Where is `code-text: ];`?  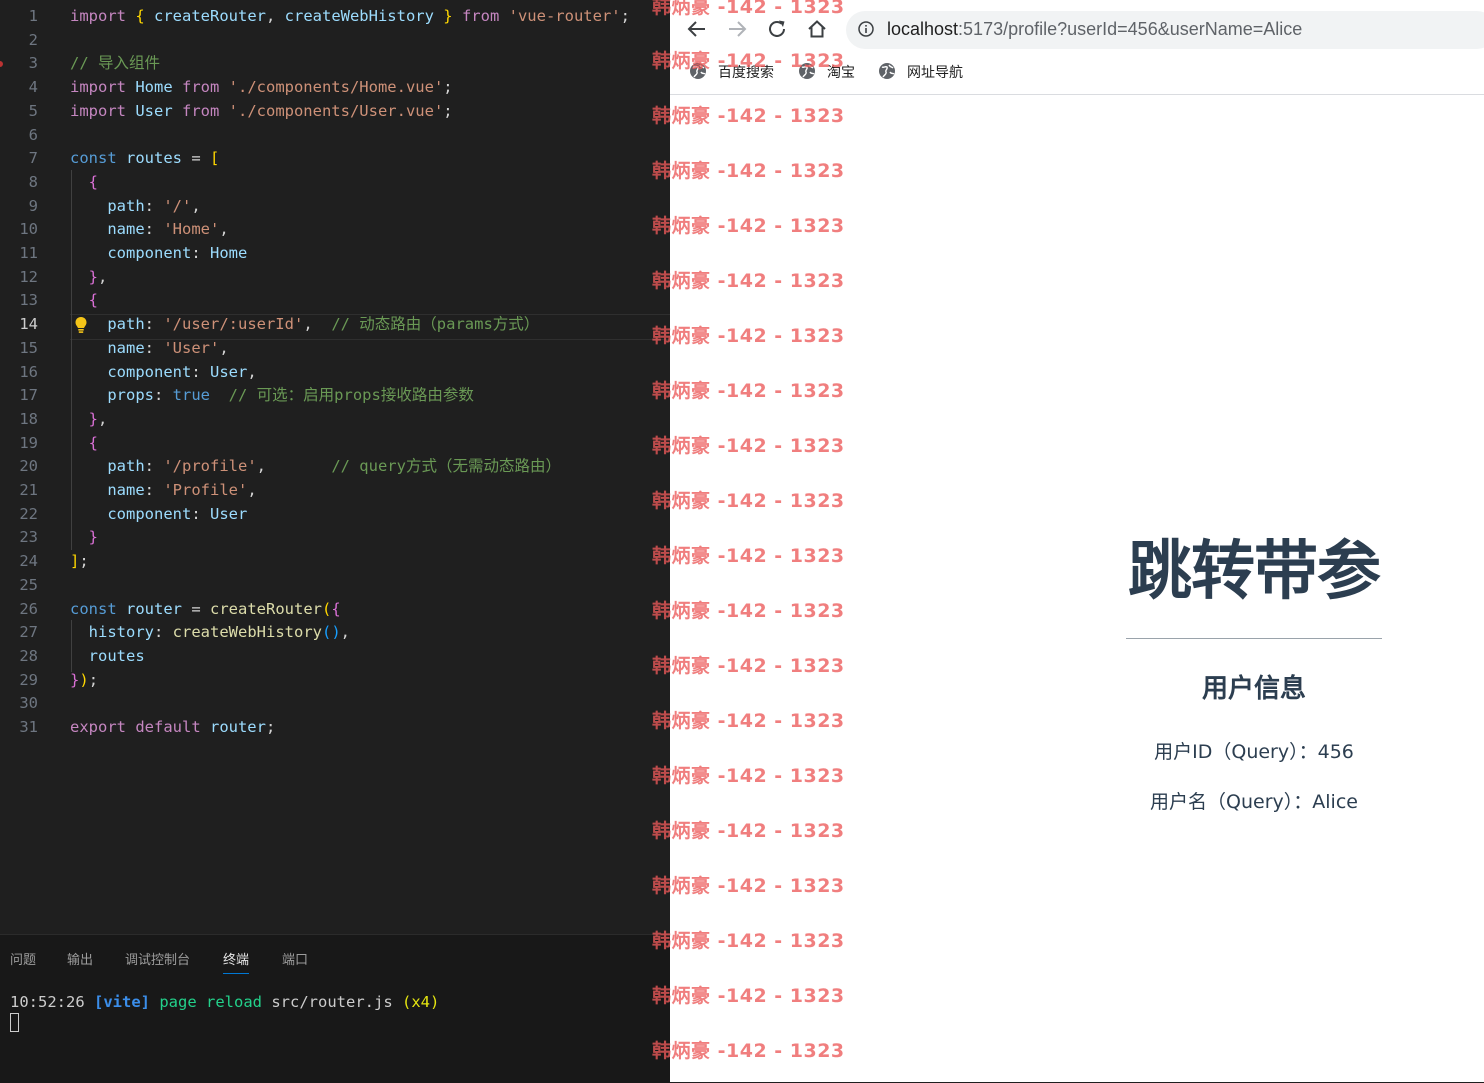
code-text: ]; is located at coordinates (79, 561).